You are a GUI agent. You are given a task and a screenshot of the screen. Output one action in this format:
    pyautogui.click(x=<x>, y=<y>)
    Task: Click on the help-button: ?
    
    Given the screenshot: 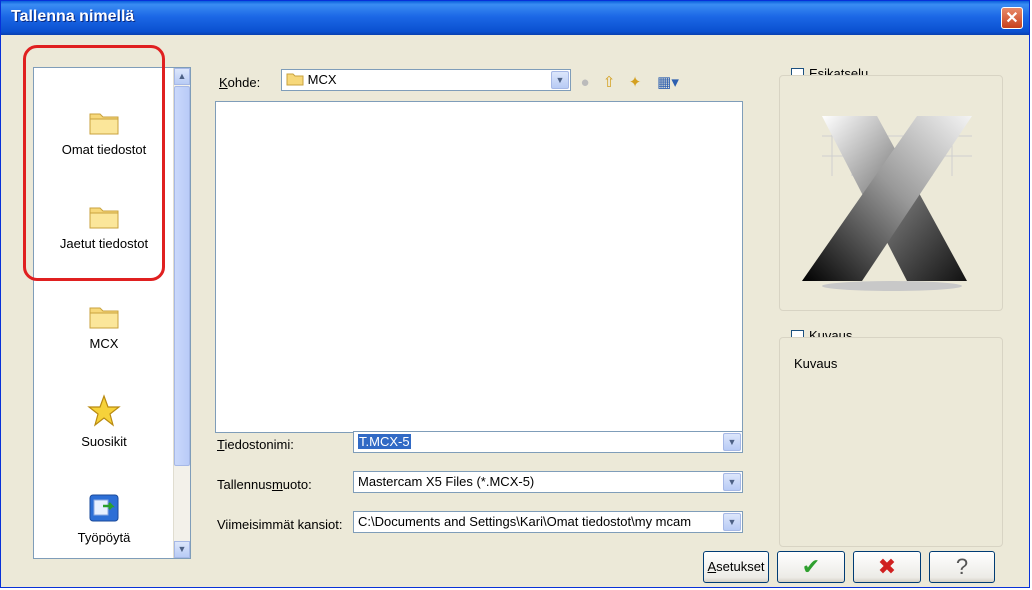 What is the action you would take?
    pyautogui.click(x=962, y=567)
    